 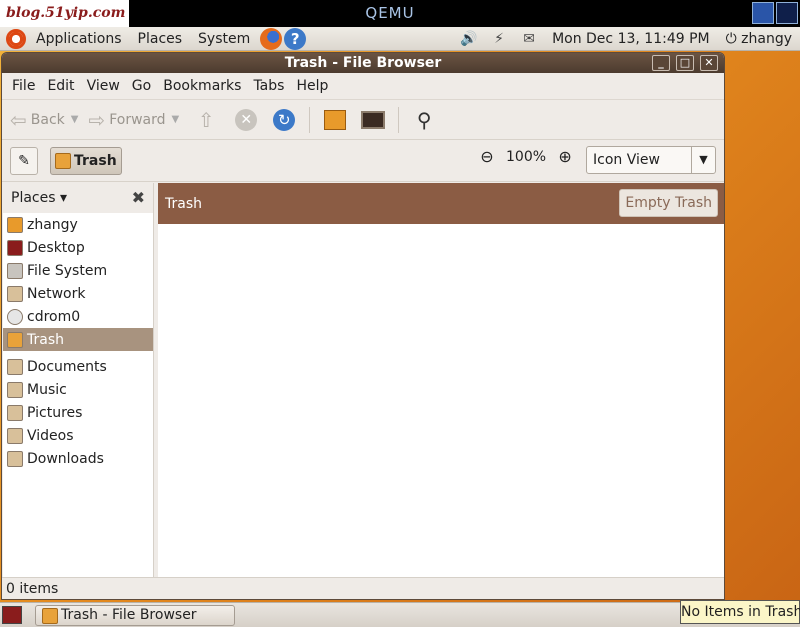 I want to click on help-icon: ?, so click(x=295, y=38).